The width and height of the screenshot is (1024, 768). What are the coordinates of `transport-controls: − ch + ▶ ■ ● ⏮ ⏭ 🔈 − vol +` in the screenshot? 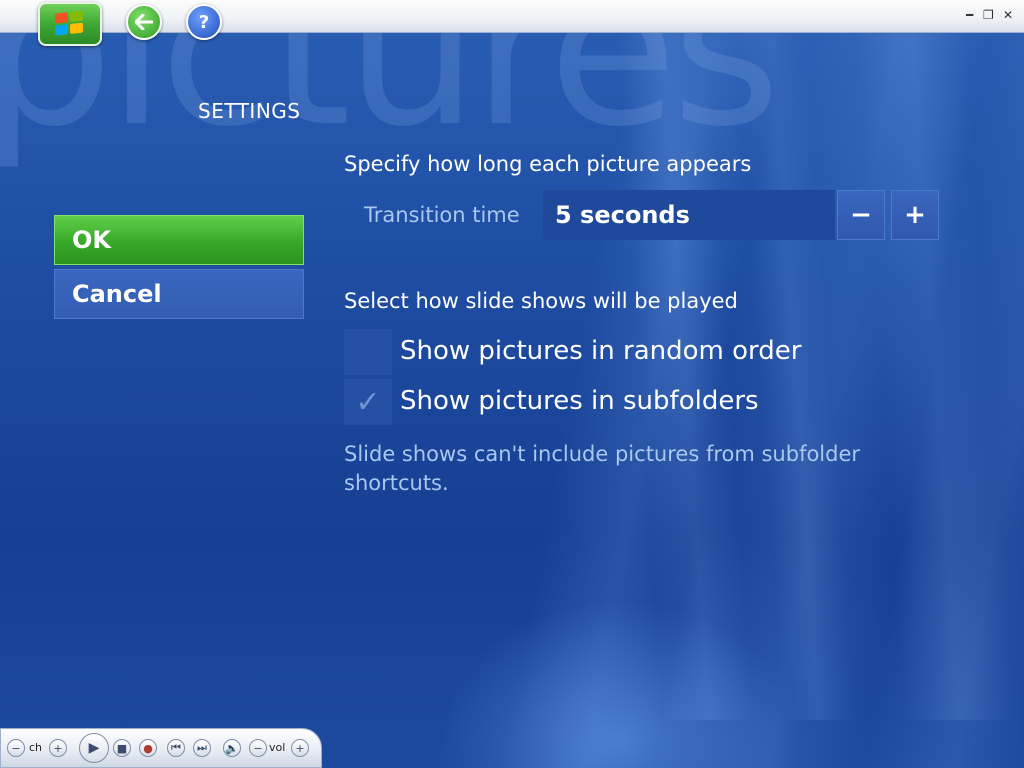 It's located at (161, 748).